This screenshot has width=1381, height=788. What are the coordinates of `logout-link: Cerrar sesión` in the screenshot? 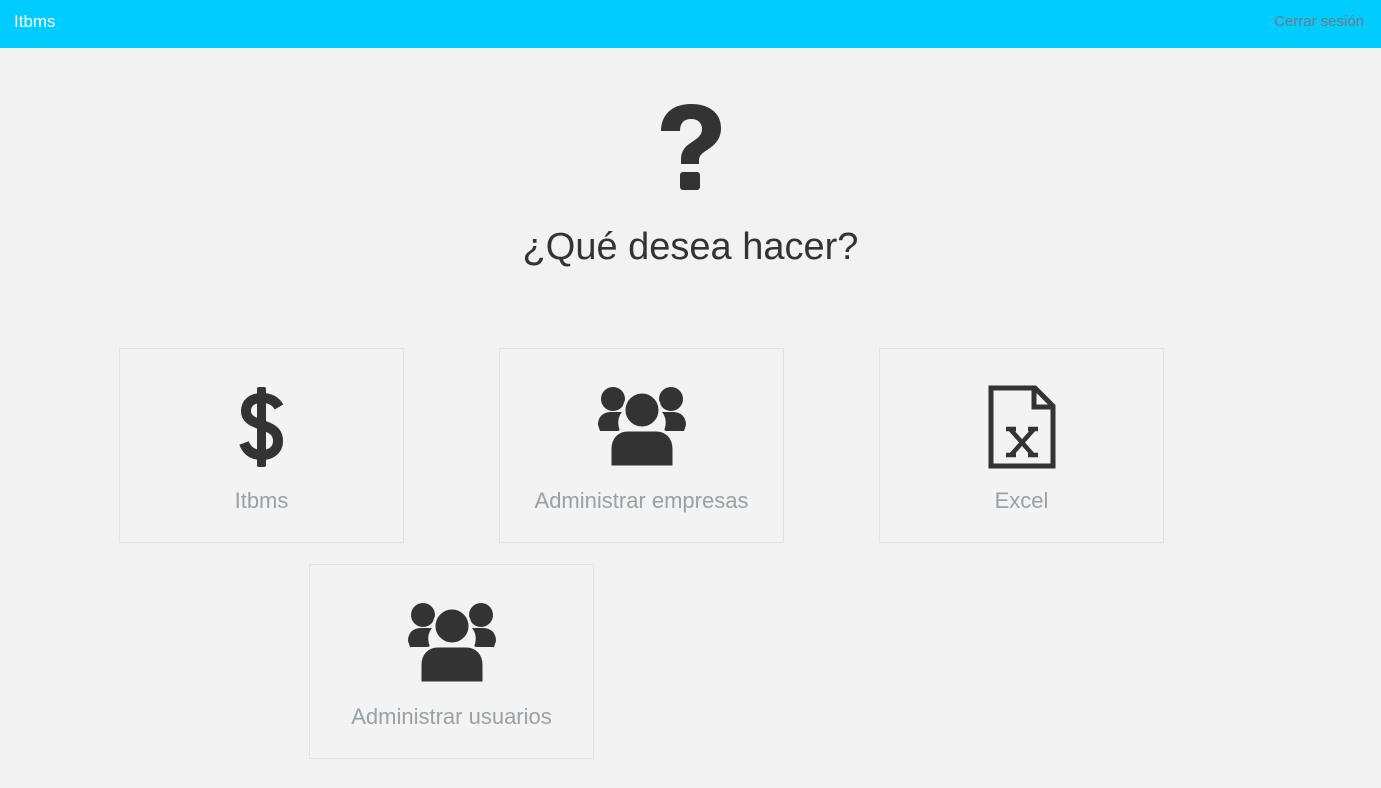 It's located at (1319, 21).